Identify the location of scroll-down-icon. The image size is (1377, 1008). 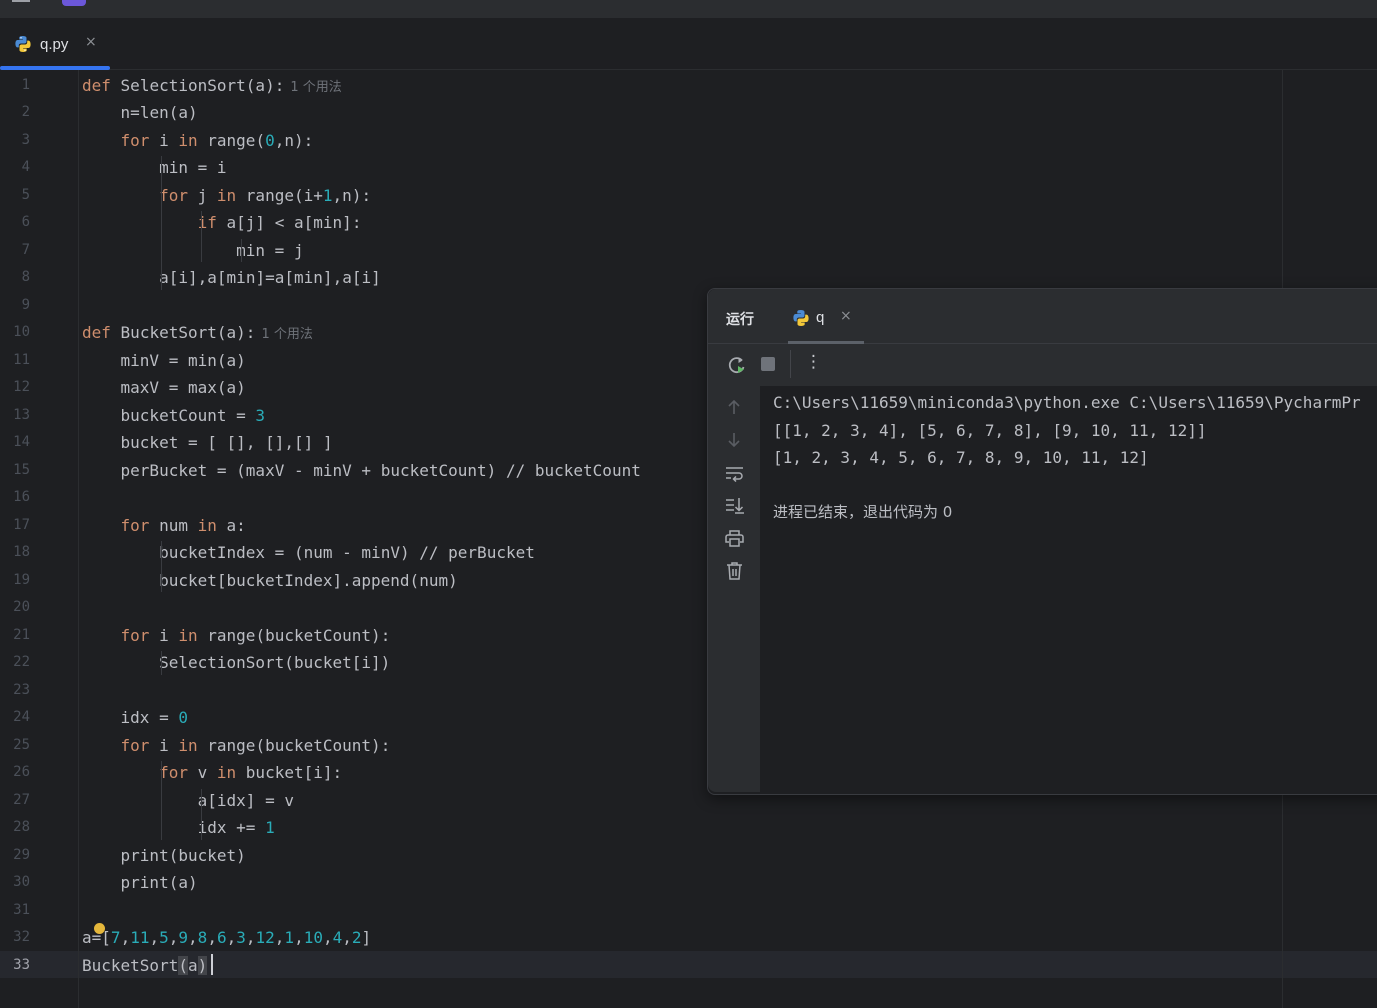
(734, 442).